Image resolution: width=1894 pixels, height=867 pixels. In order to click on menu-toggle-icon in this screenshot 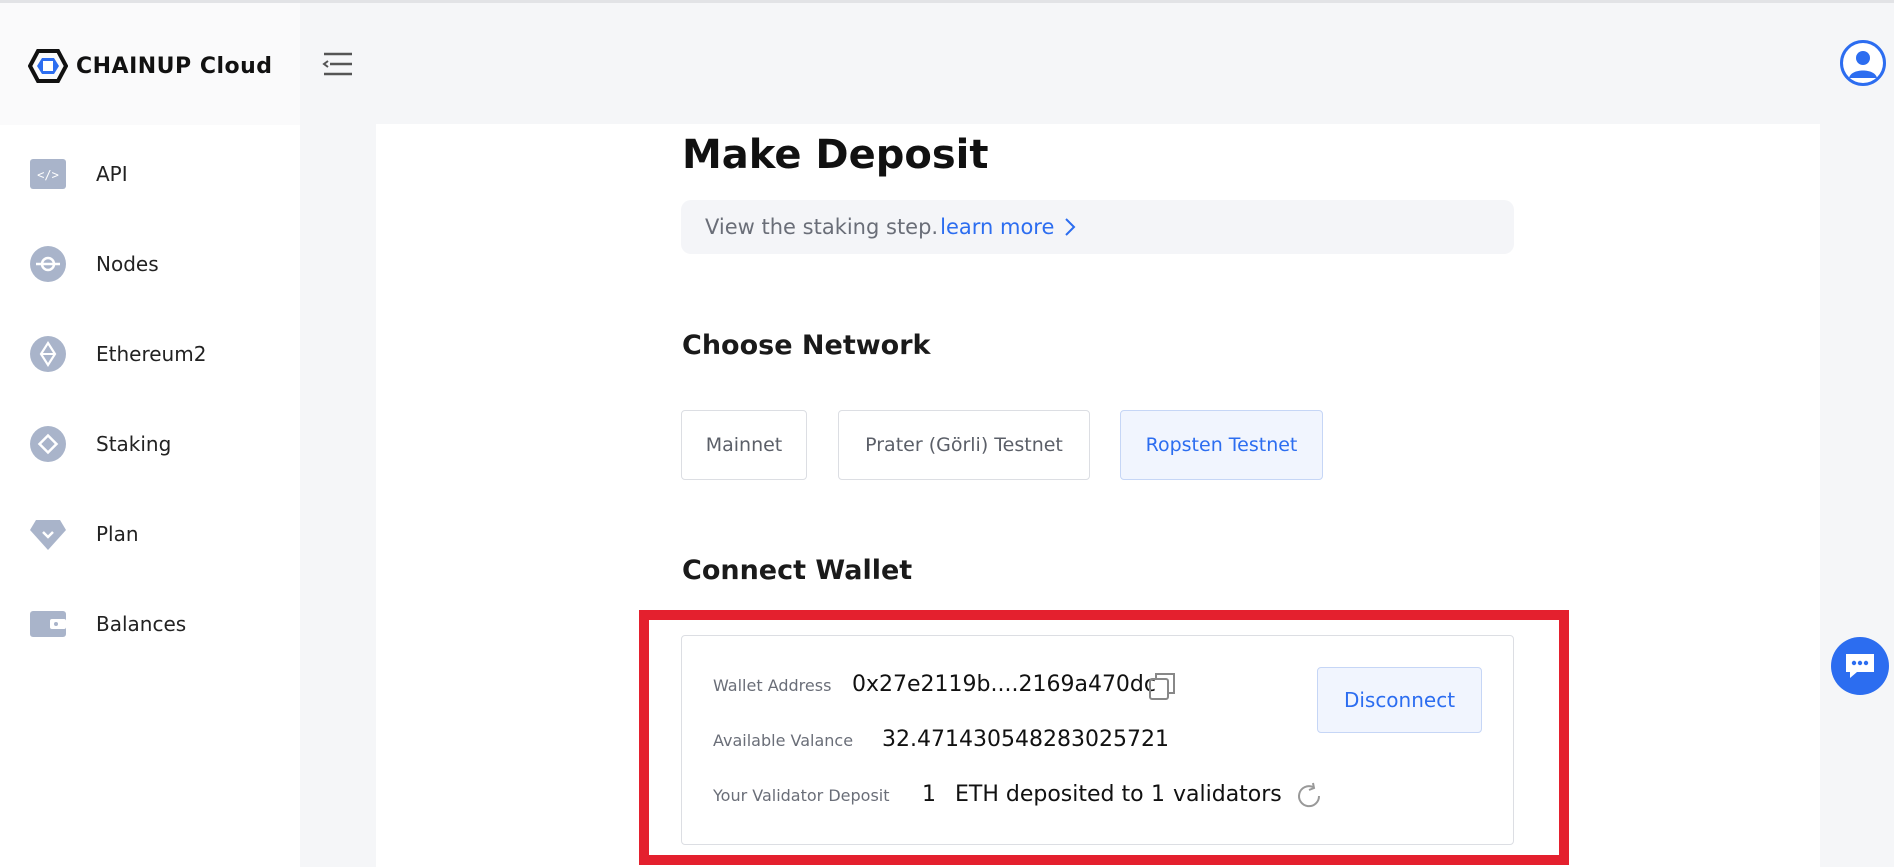, I will do `click(338, 64)`.